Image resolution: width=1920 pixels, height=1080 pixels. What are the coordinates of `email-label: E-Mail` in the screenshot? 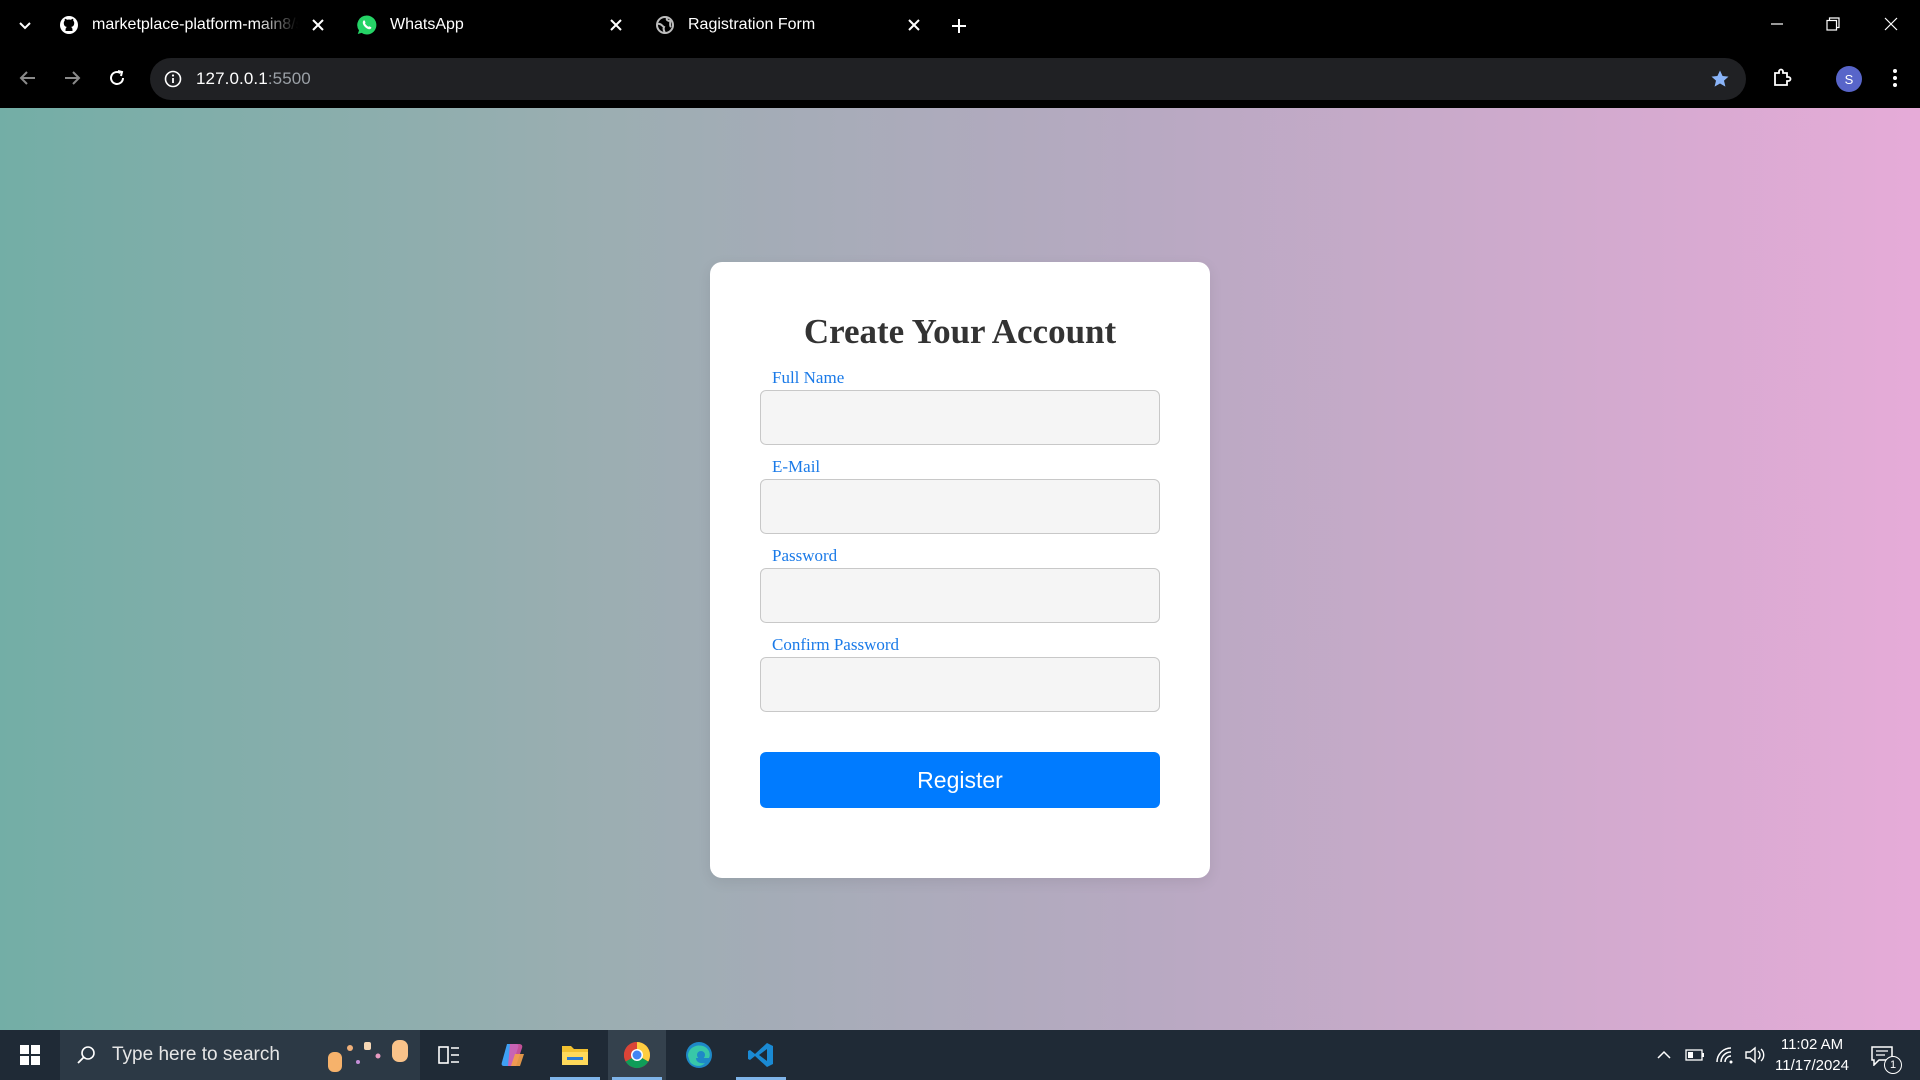 It's located at (796, 466).